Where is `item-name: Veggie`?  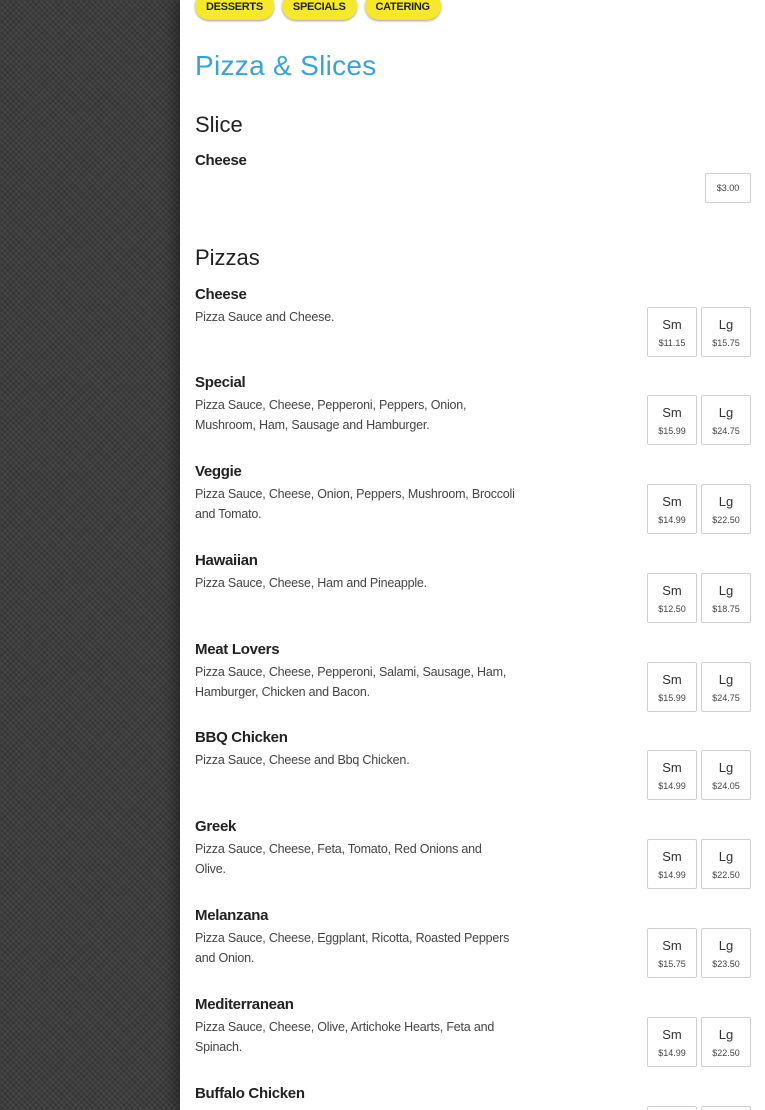
item-name: Veggie is located at coordinates (218, 471).